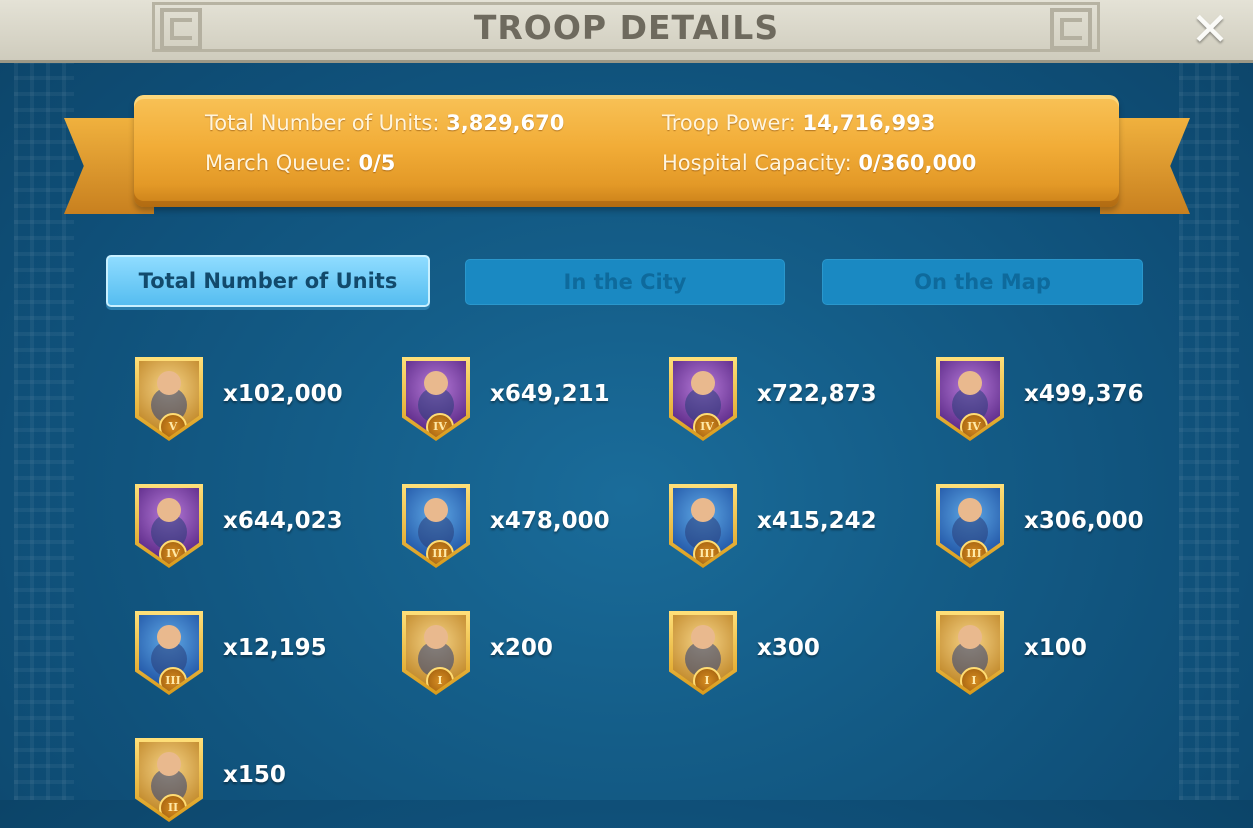 Image resolution: width=1253 pixels, height=828 pixels. I want to click on unit-count: x100, so click(1055, 648).